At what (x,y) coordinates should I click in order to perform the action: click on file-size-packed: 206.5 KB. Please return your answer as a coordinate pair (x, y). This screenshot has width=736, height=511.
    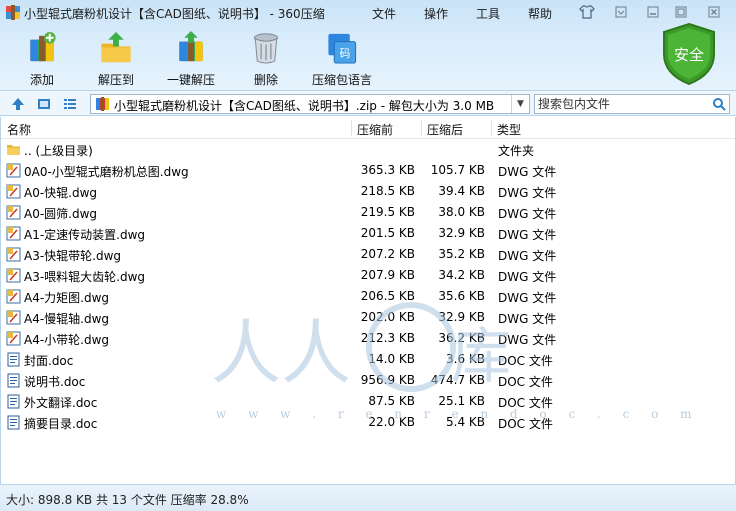
    Looking at the image, I should click on (387, 296).